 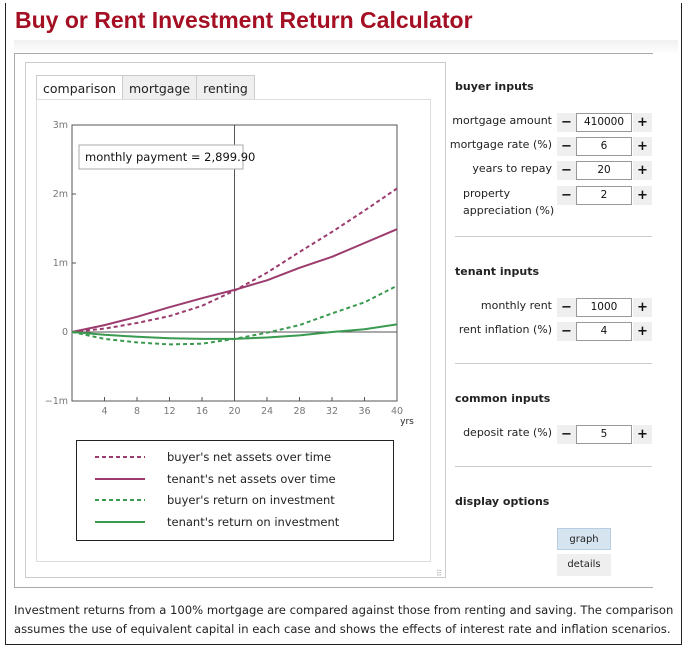 I want to click on legend-label: buyer's return on investment, so click(x=251, y=500).